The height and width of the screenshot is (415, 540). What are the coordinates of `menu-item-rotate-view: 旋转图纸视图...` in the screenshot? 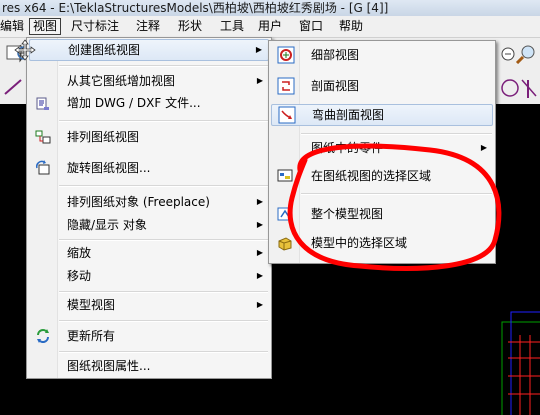 It's located at (149, 168).